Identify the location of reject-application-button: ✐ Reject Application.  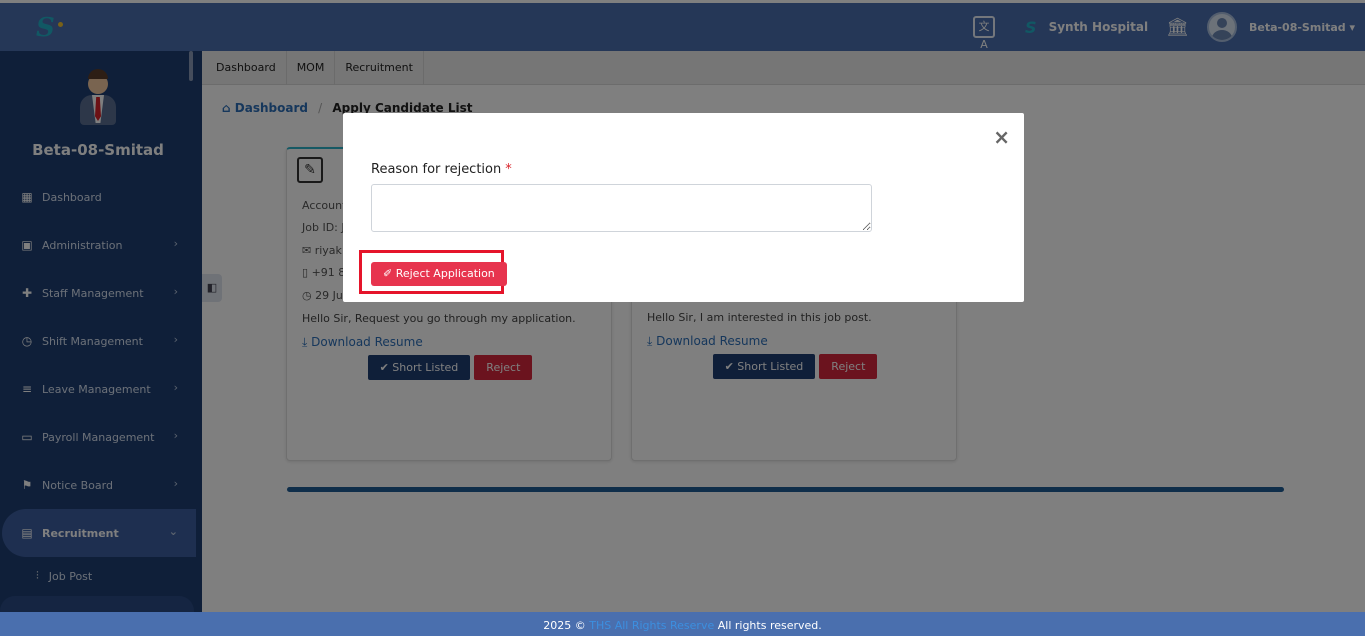
(439, 274).